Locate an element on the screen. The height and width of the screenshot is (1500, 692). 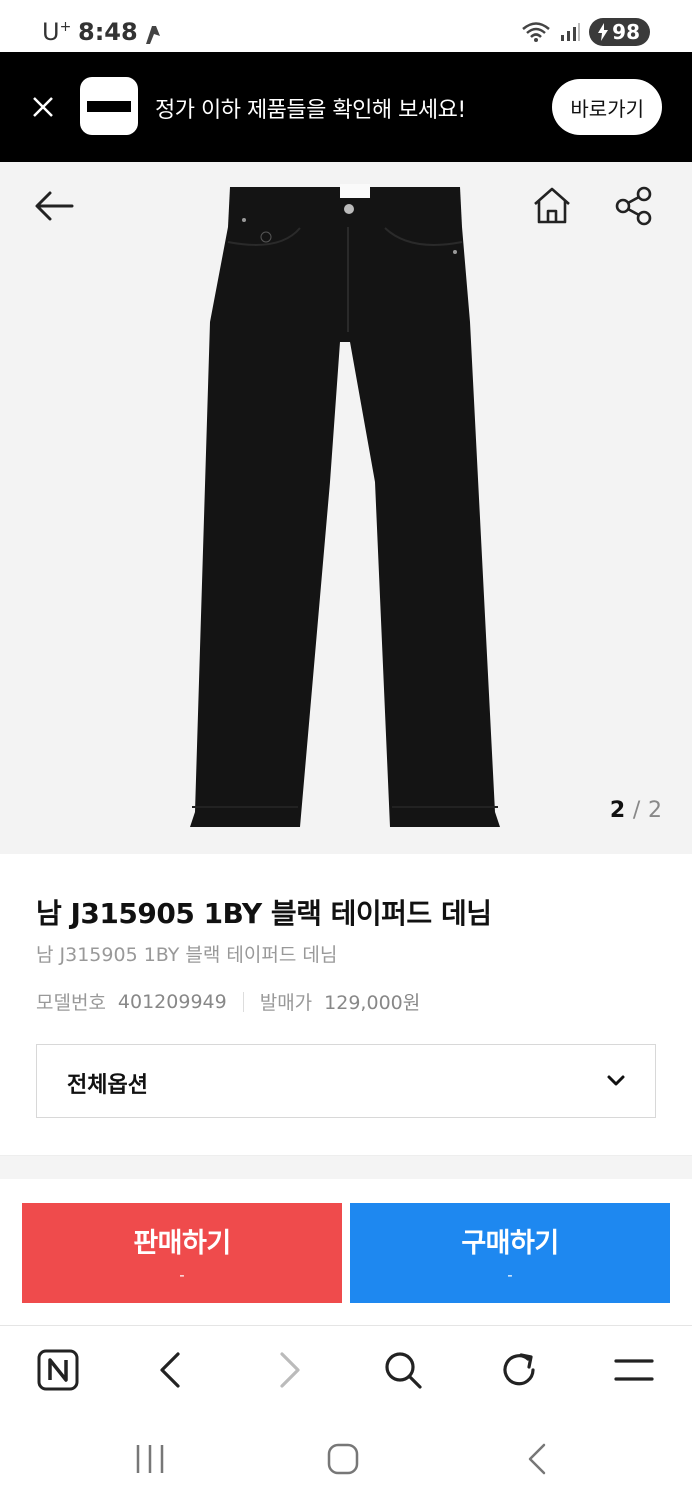
browser-back-icon is located at coordinates (172, 1370).